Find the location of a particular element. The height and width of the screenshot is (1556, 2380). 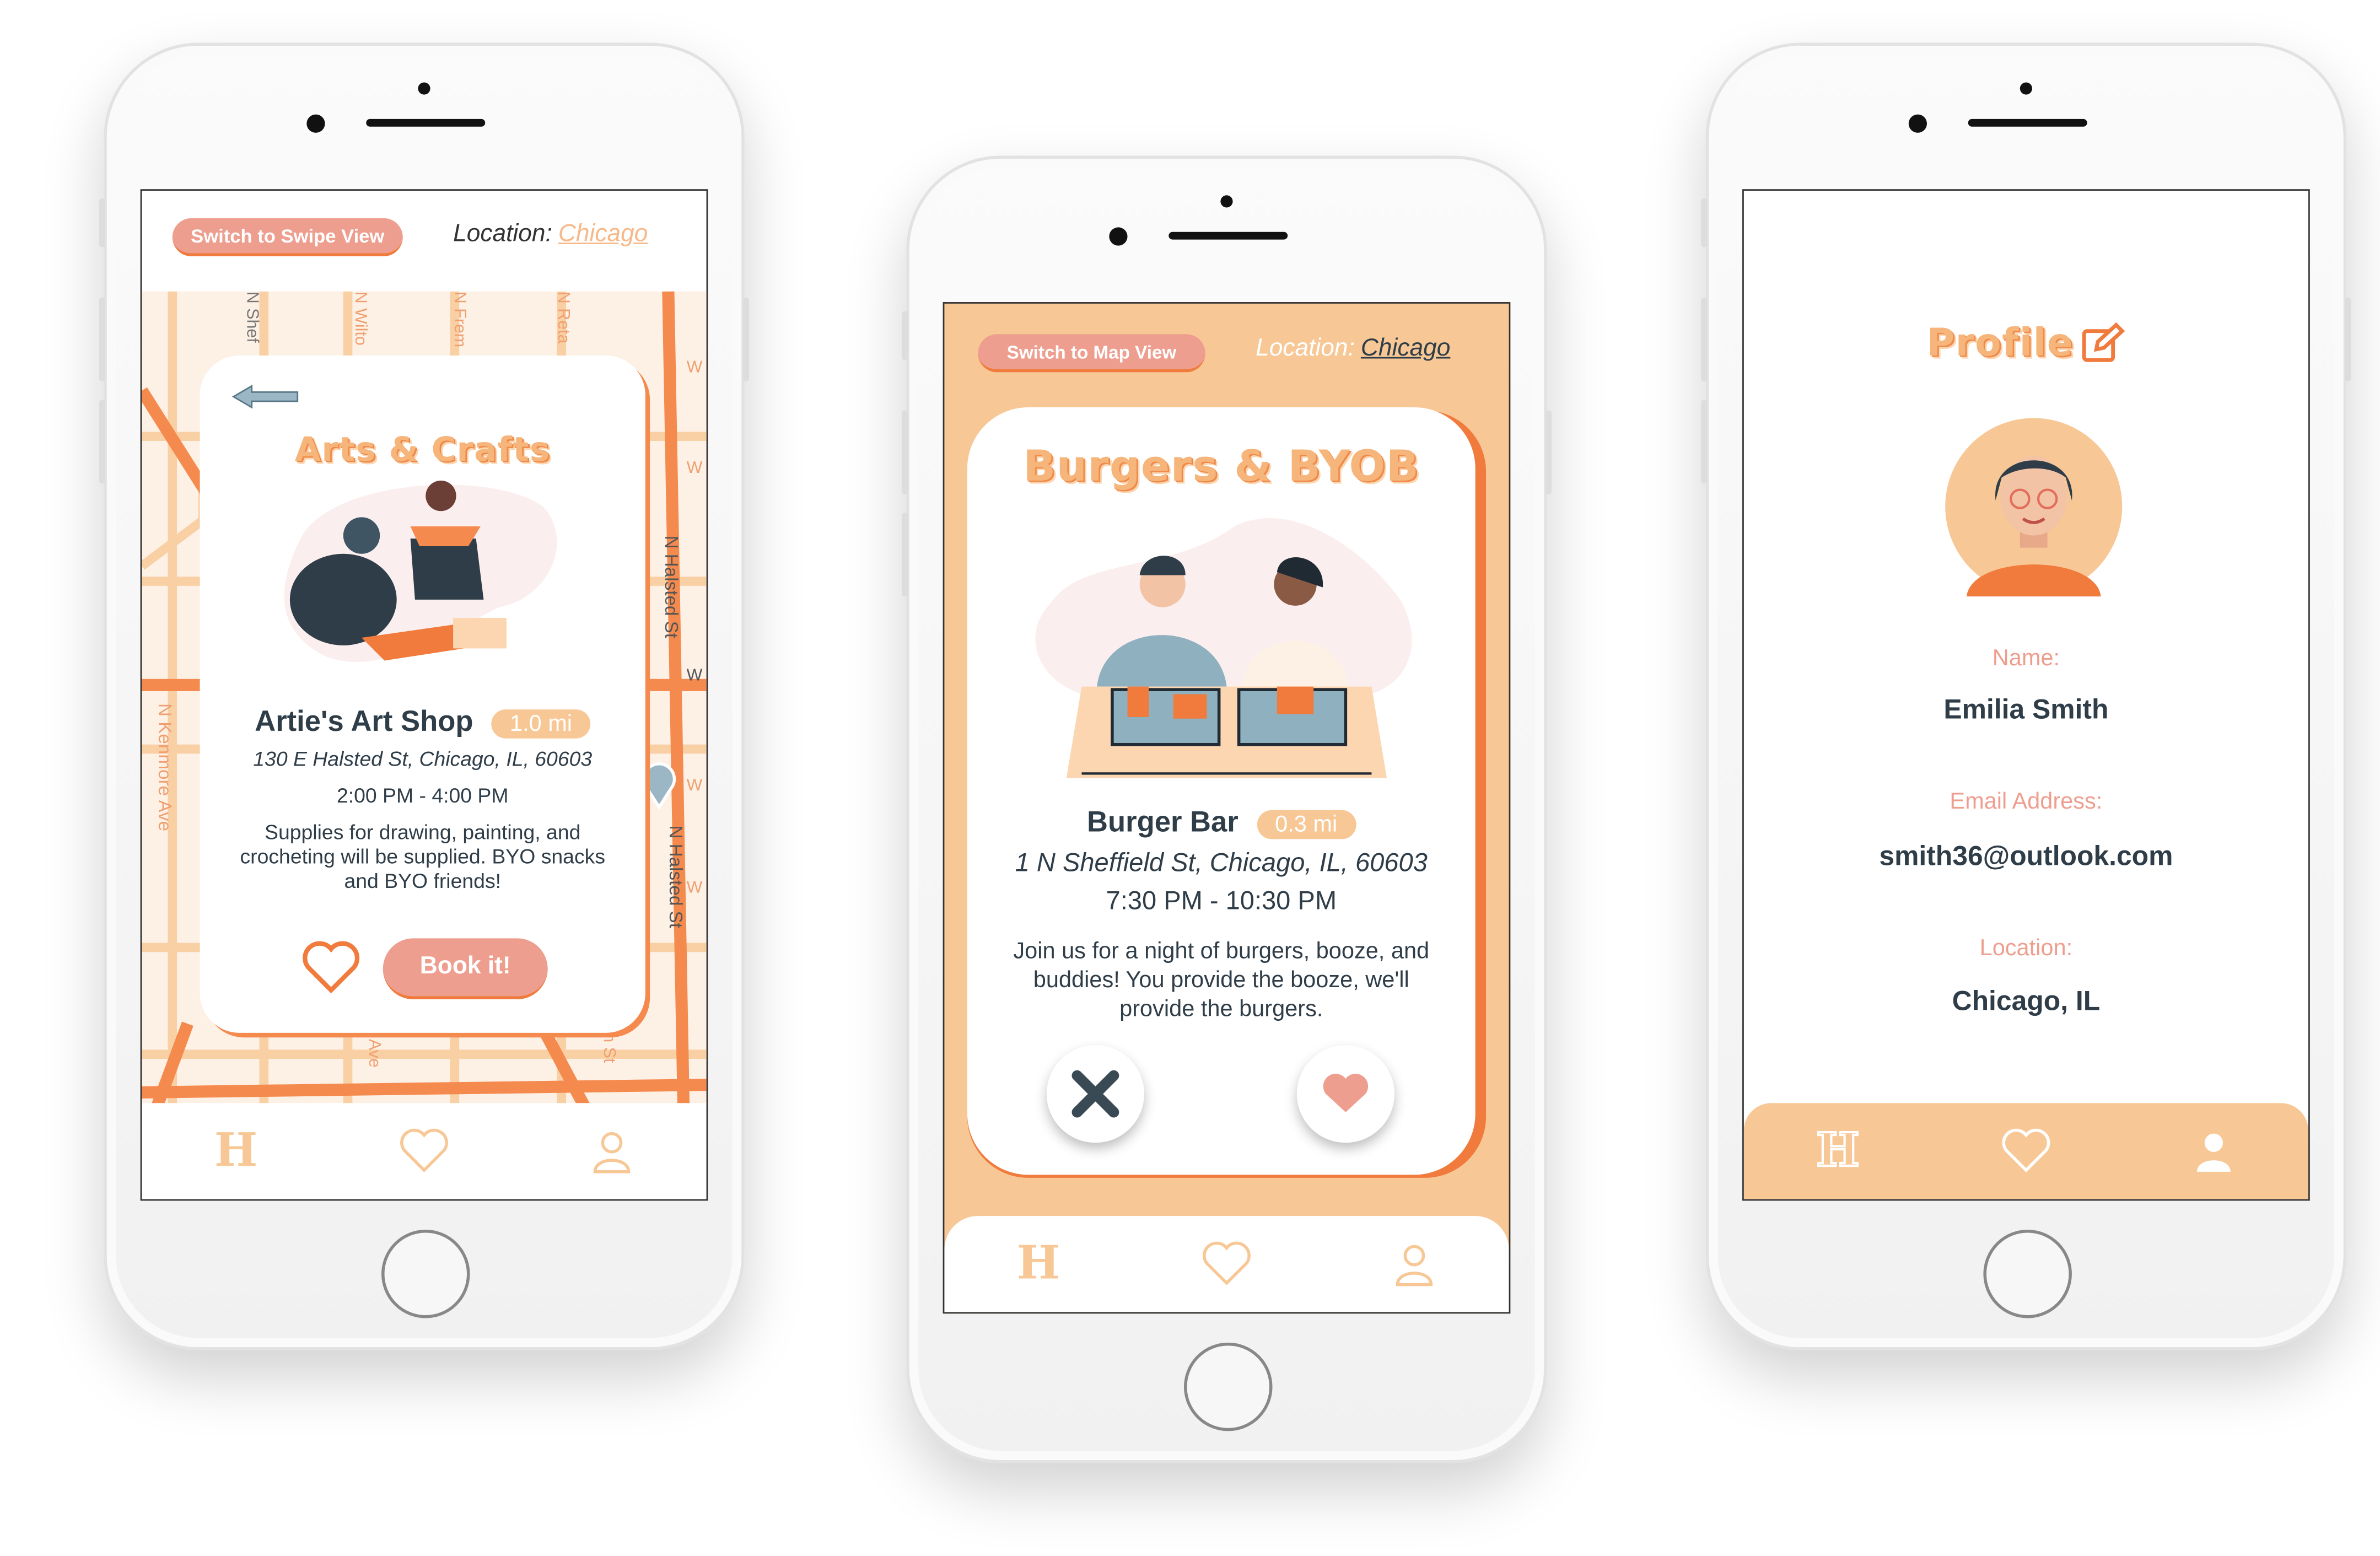

arrow-left-icon is located at coordinates (265, 397).